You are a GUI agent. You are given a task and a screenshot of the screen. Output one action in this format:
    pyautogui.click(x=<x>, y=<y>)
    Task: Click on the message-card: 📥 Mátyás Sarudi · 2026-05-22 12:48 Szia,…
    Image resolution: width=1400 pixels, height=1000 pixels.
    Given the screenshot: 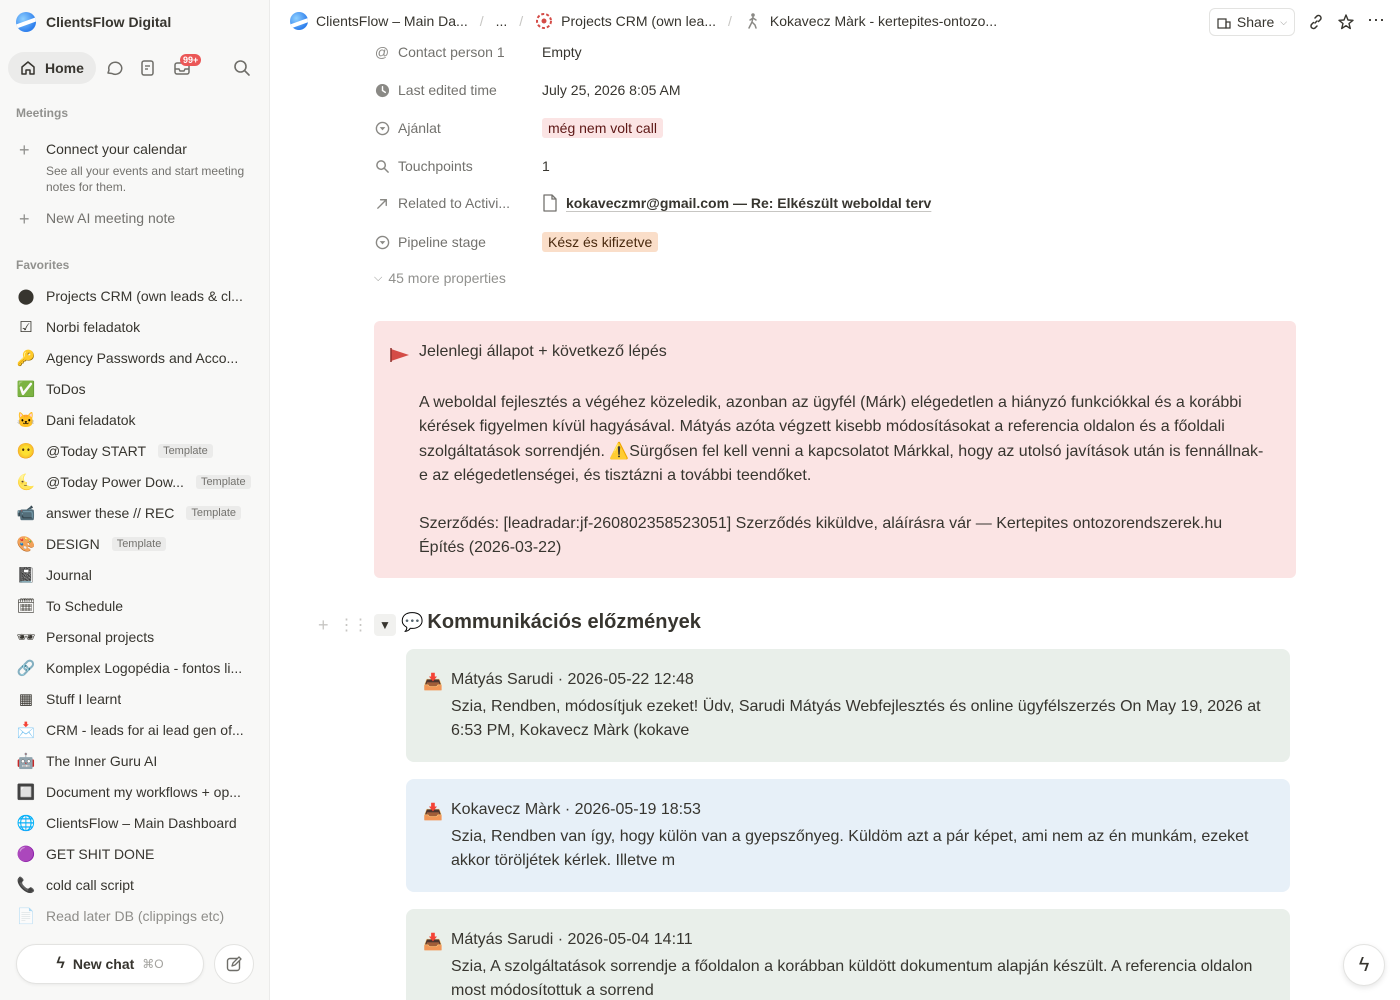 What is the action you would take?
    pyautogui.click(x=848, y=705)
    